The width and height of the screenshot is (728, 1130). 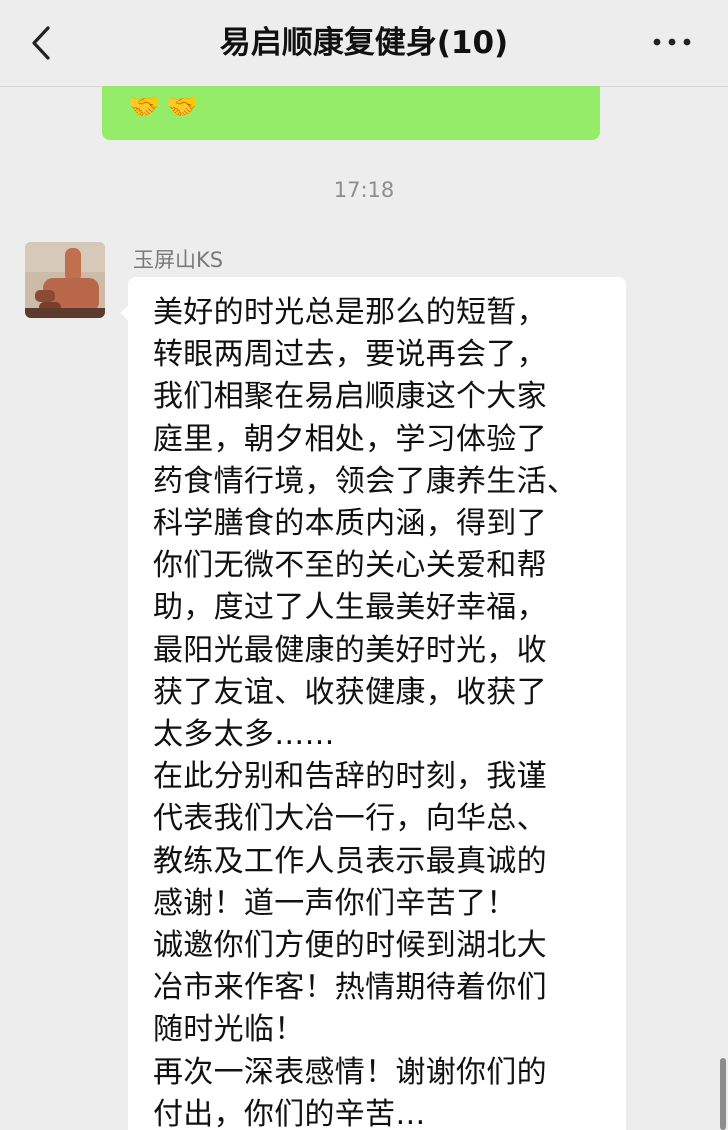 I want to click on bubble-tail, so click(x=124, y=313).